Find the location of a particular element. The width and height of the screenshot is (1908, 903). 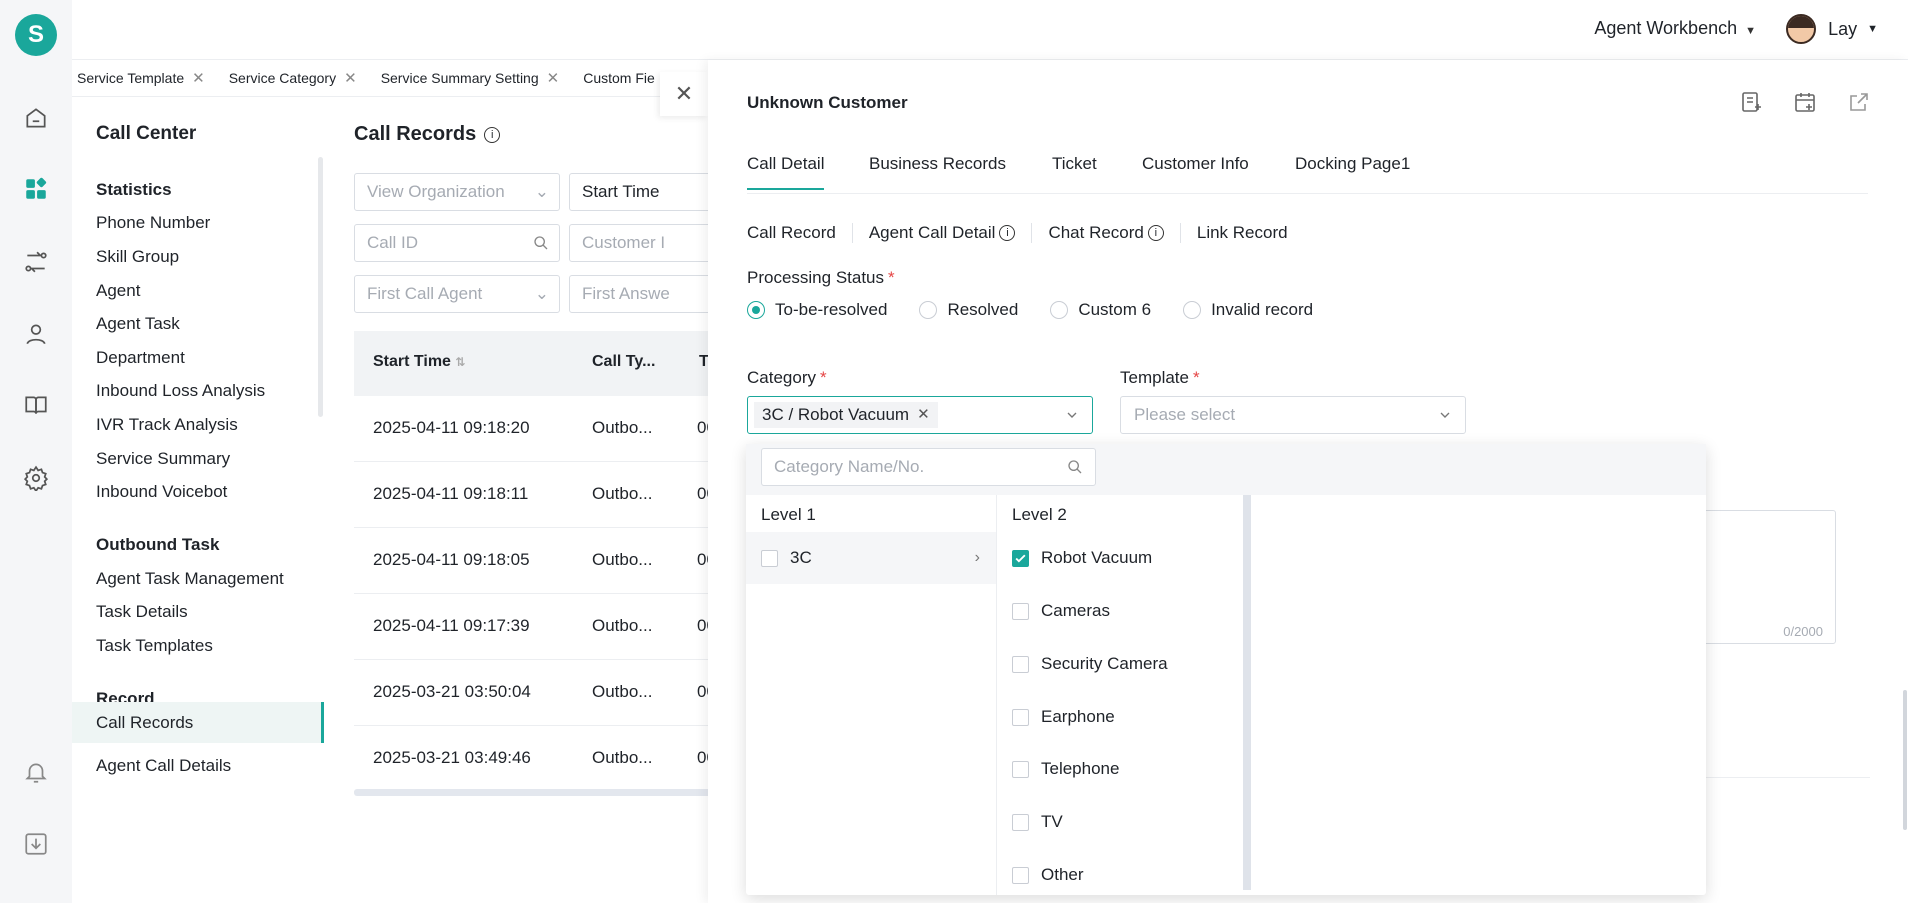

sidebar-item: Agent Call Details is located at coordinates (163, 766).